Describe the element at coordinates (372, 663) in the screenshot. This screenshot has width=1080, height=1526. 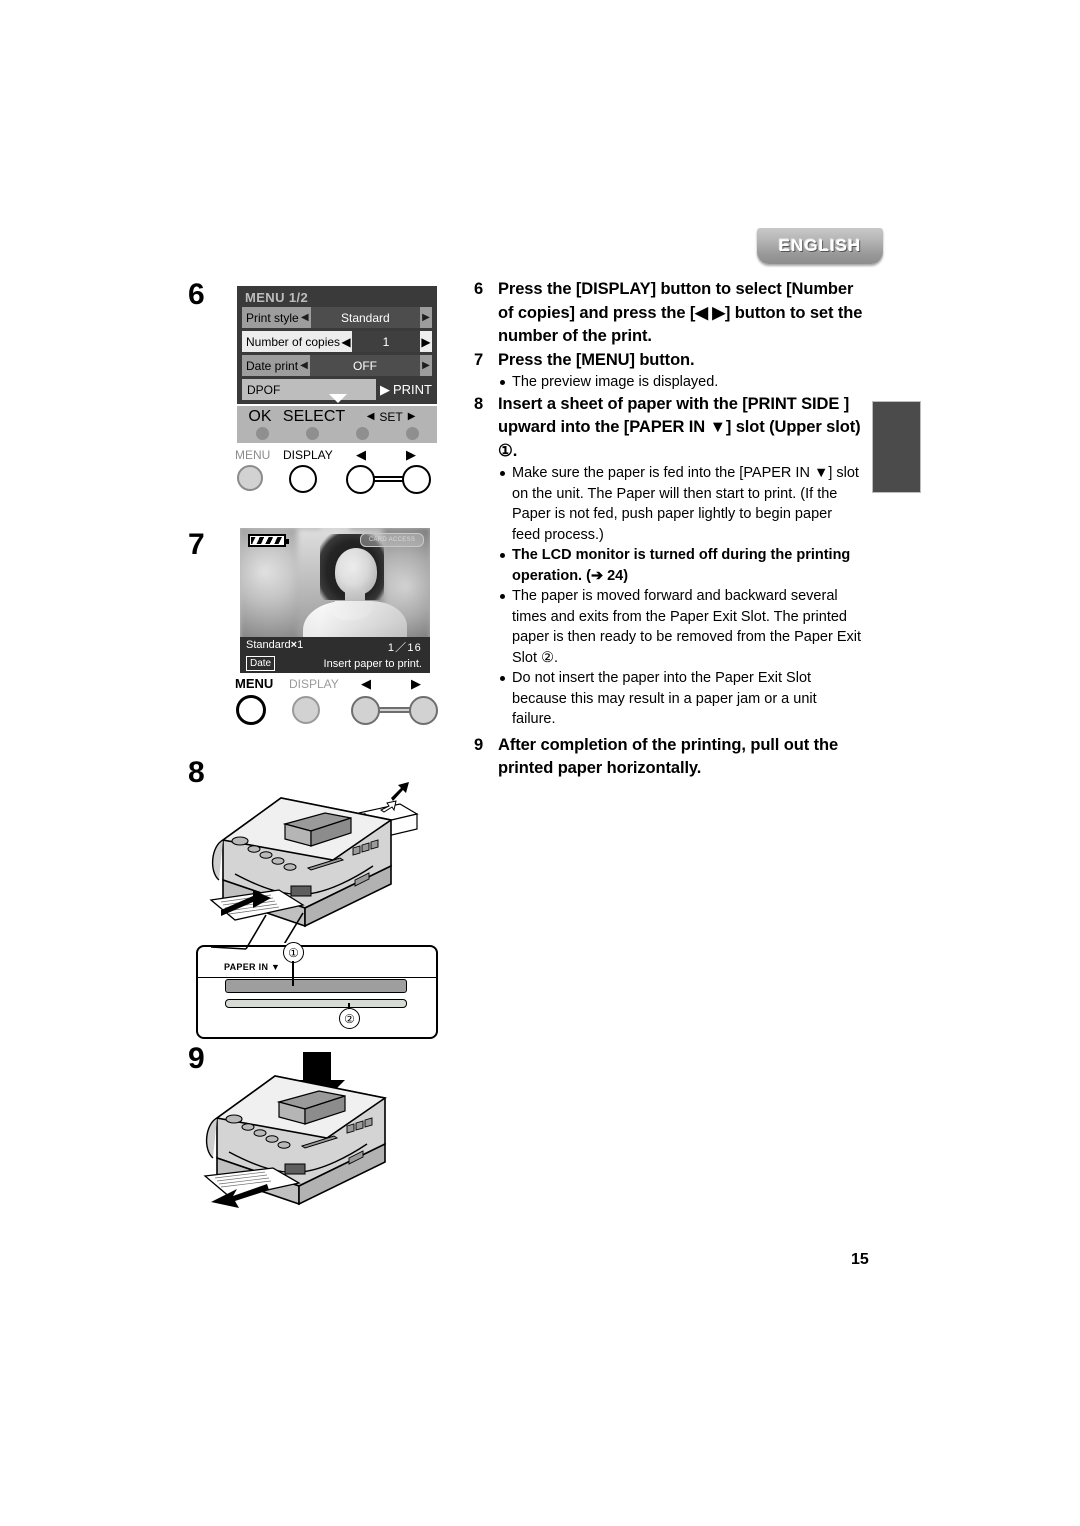
I see `preview-message: Insert paper to print.` at that location.